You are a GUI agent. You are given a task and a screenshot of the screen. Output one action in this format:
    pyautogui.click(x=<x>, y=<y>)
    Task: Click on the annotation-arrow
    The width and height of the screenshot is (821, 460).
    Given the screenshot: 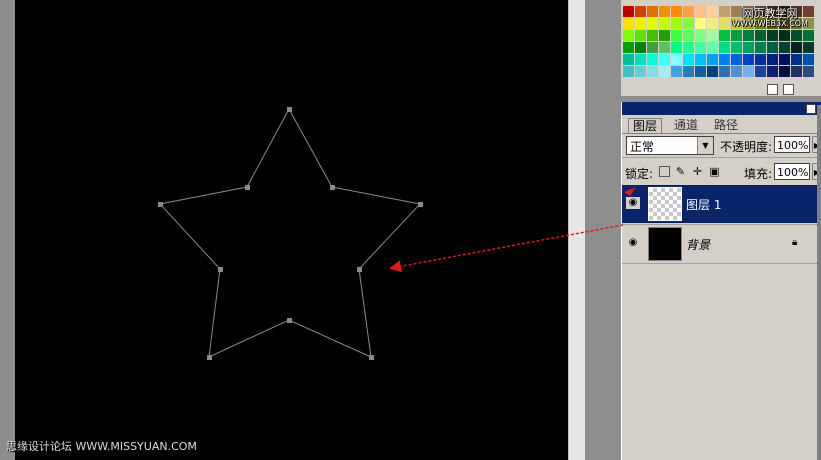 What is the action you would take?
    pyautogui.click(x=506, y=248)
    